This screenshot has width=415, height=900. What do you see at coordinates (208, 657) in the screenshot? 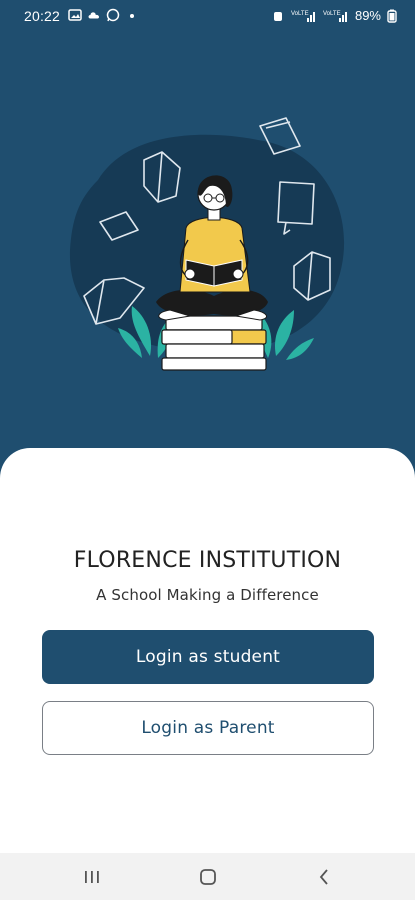
I see `login-student-button: Login as student` at bounding box center [208, 657].